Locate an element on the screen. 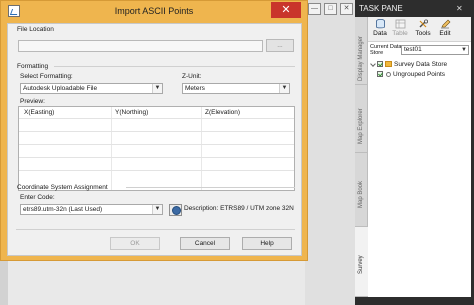  tree-node-label: Survey Data Store is located at coordinates (421, 64).